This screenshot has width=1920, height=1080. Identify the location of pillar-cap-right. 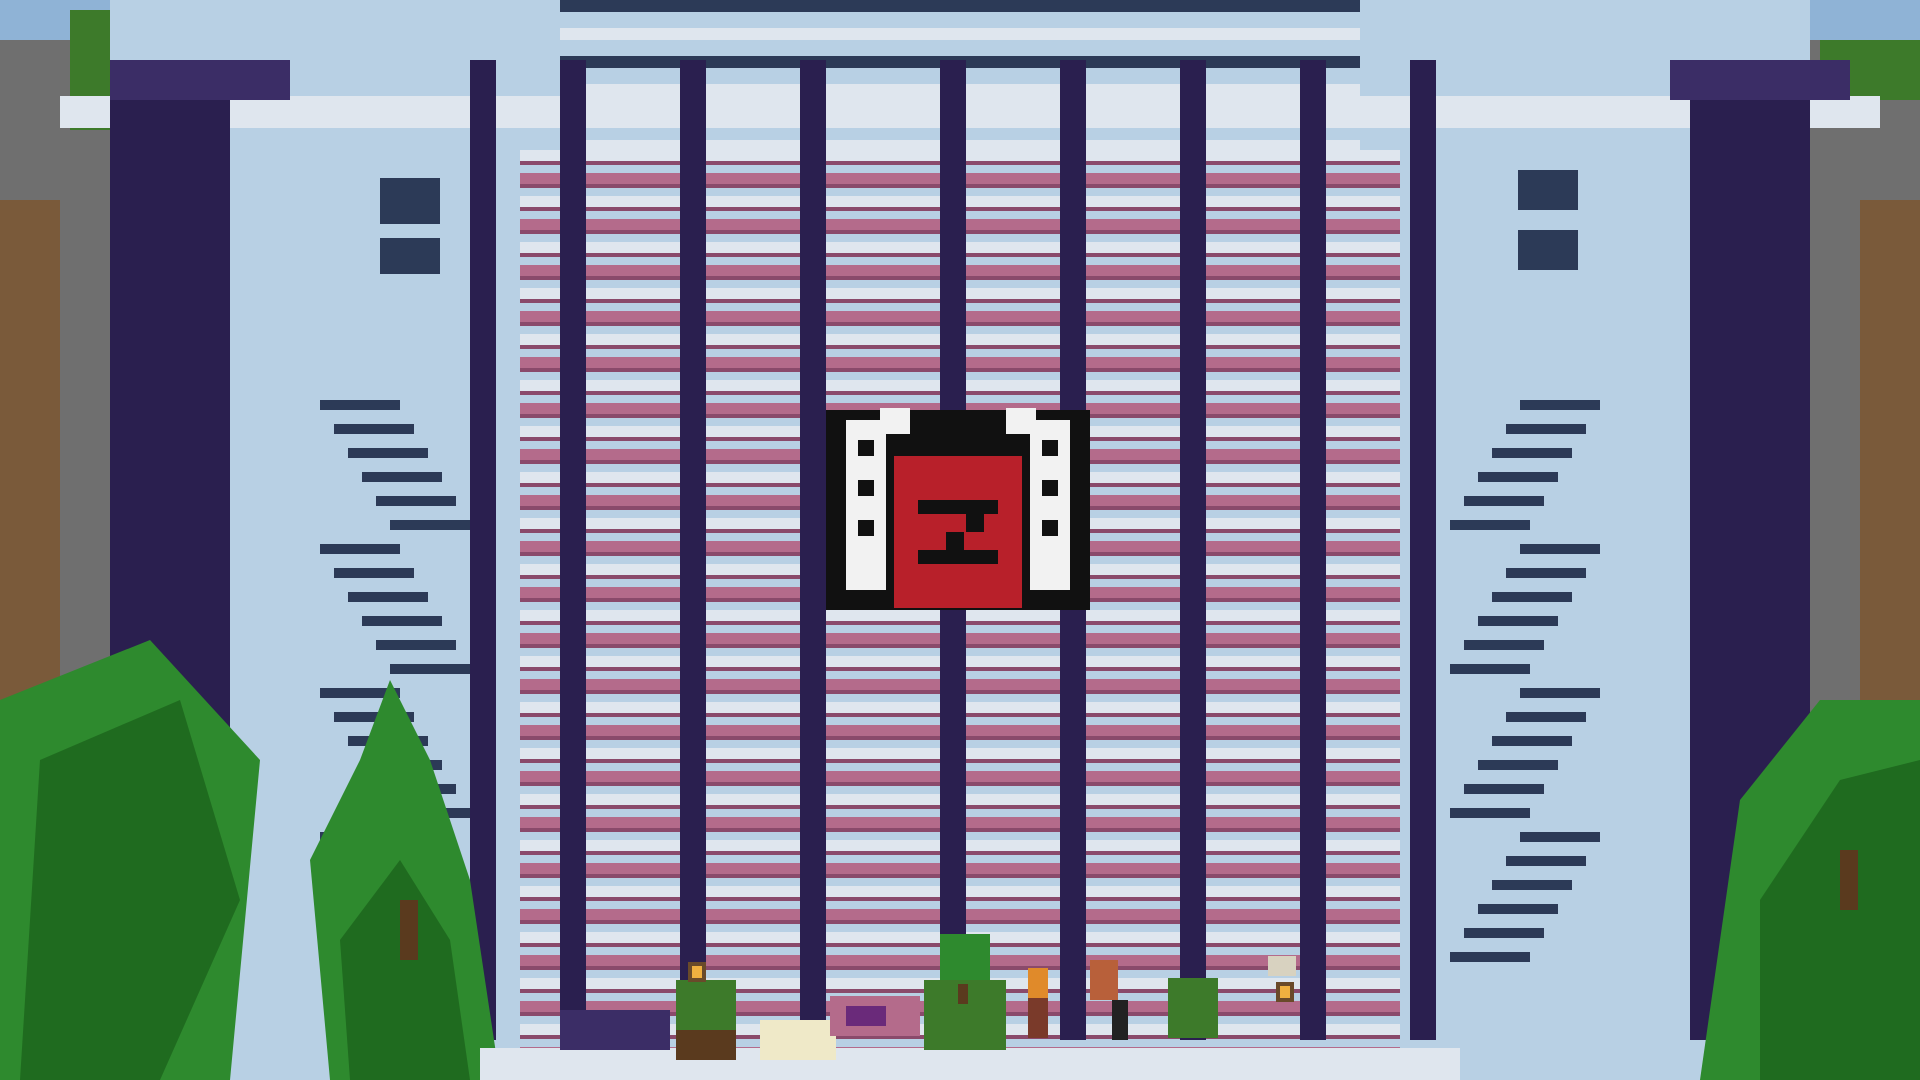
(1760, 80).